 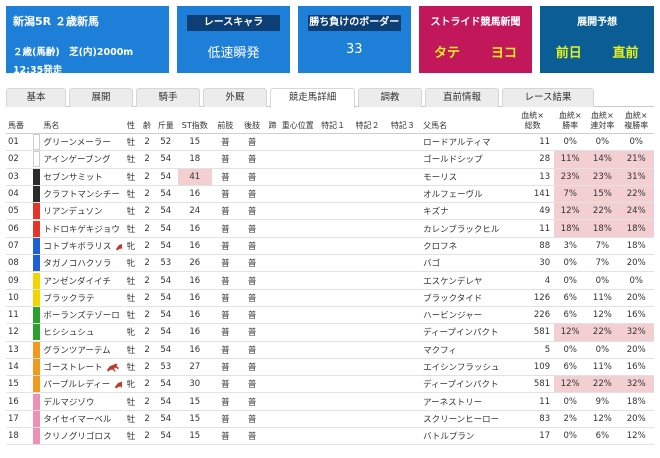 What do you see at coordinates (330, 419) in the screenshot?
I see `table-row: 17 タイセイマーベル牡 2 54 15 普普スクリーンヒーロー 83 2% 12% 20%` at bounding box center [330, 419].